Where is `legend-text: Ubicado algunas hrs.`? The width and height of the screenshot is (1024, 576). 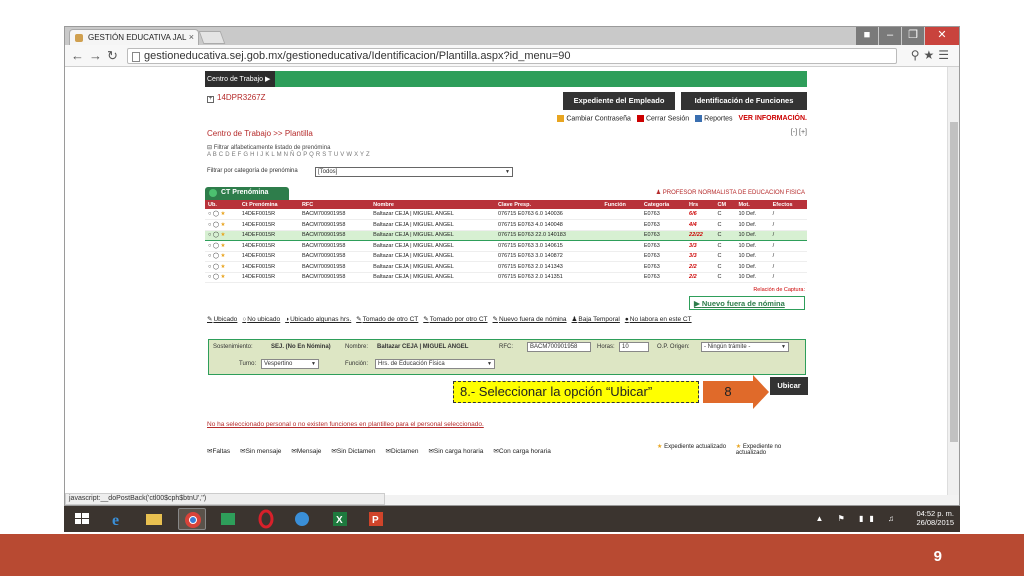 legend-text: Ubicado algunas hrs. is located at coordinates (321, 319).